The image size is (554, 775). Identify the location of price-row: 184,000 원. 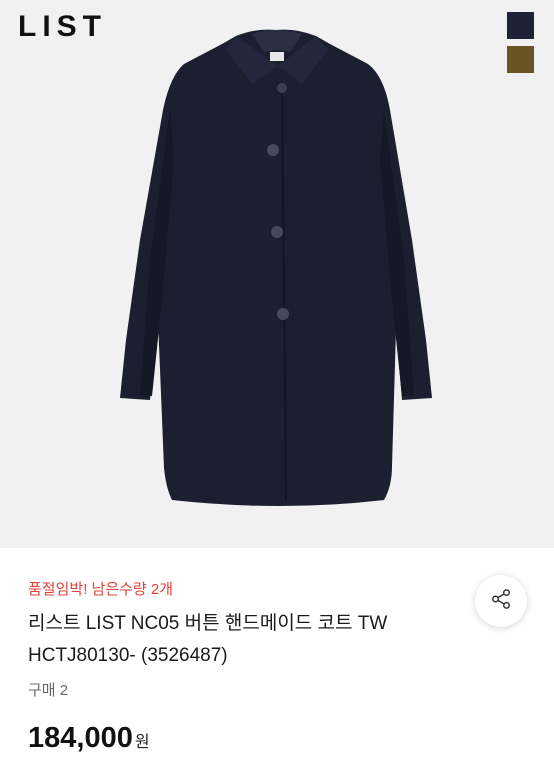
(89, 738).